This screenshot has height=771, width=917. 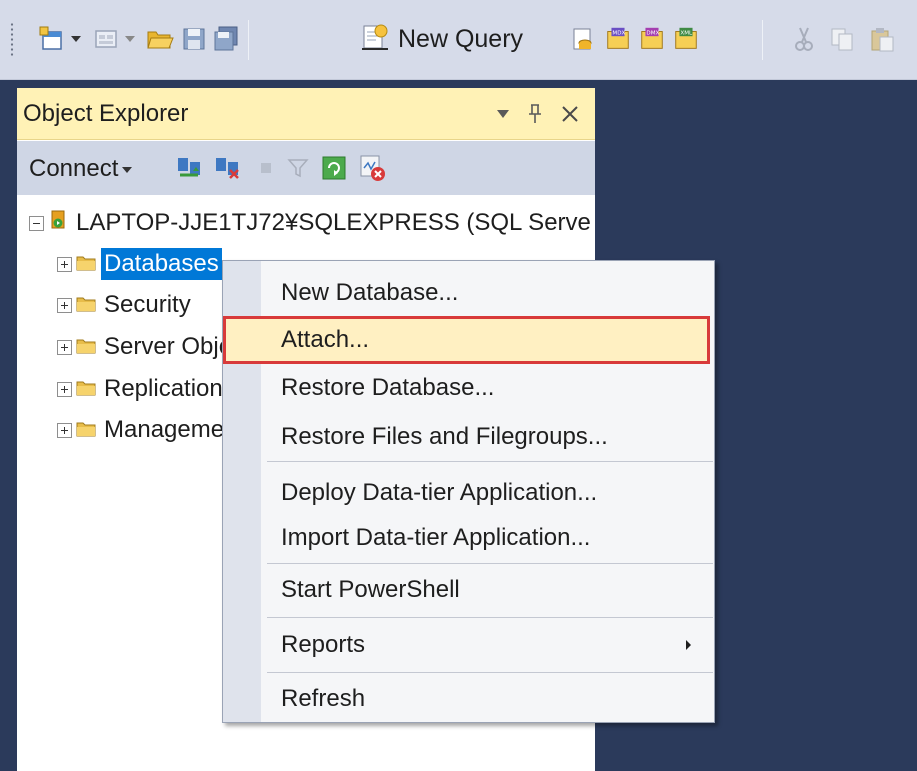 What do you see at coordinates (194, 39) in the screenshot?
I see `save-icon` at bounding box center [194, 39].